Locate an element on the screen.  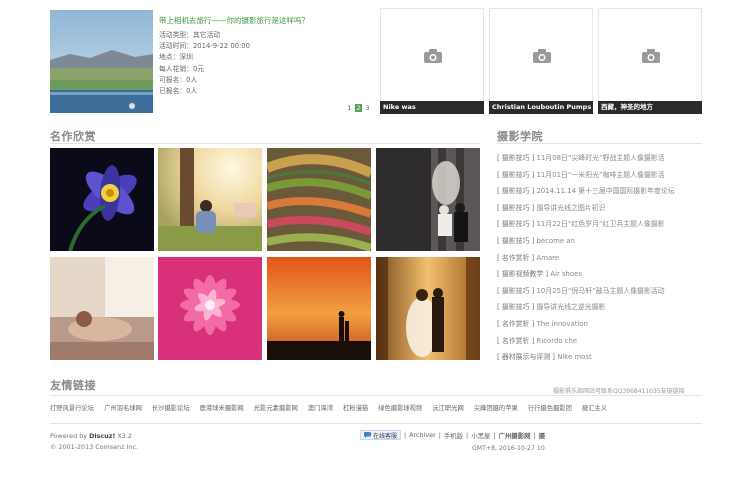
gallery-tile-window-portrait is located at coordinates (102, 308).